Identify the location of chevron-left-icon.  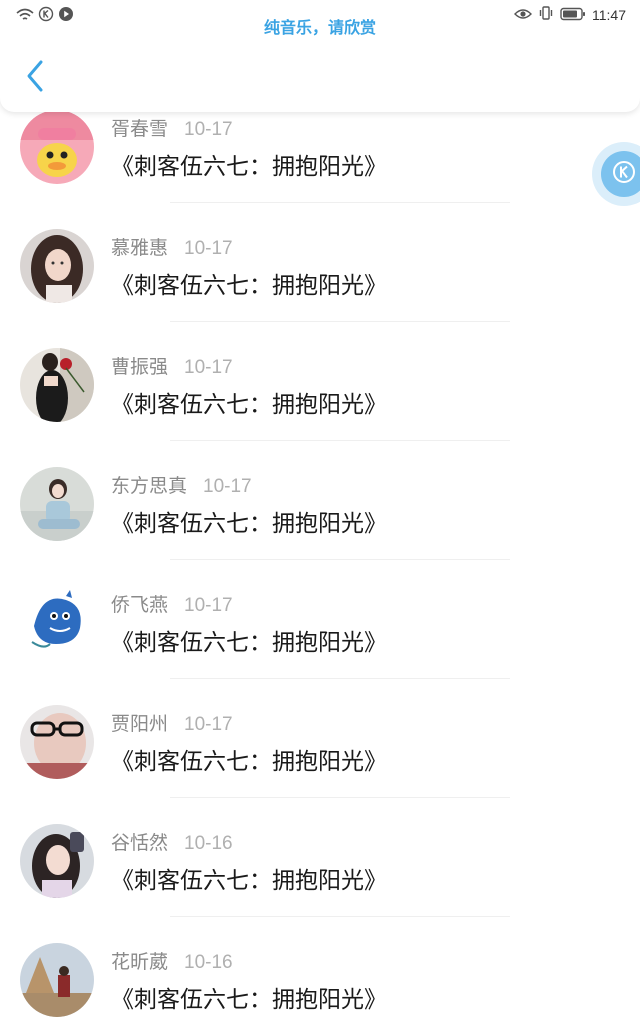
(35, 78).